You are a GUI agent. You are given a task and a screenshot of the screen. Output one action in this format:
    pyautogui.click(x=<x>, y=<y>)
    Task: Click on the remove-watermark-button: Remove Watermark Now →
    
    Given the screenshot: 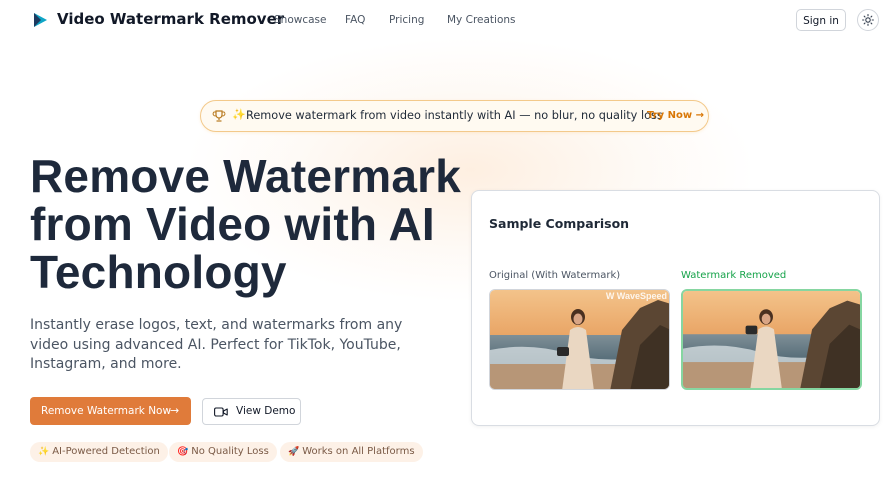 What is the action you would take?
    pyautogui.click(x=110, y=411)
    